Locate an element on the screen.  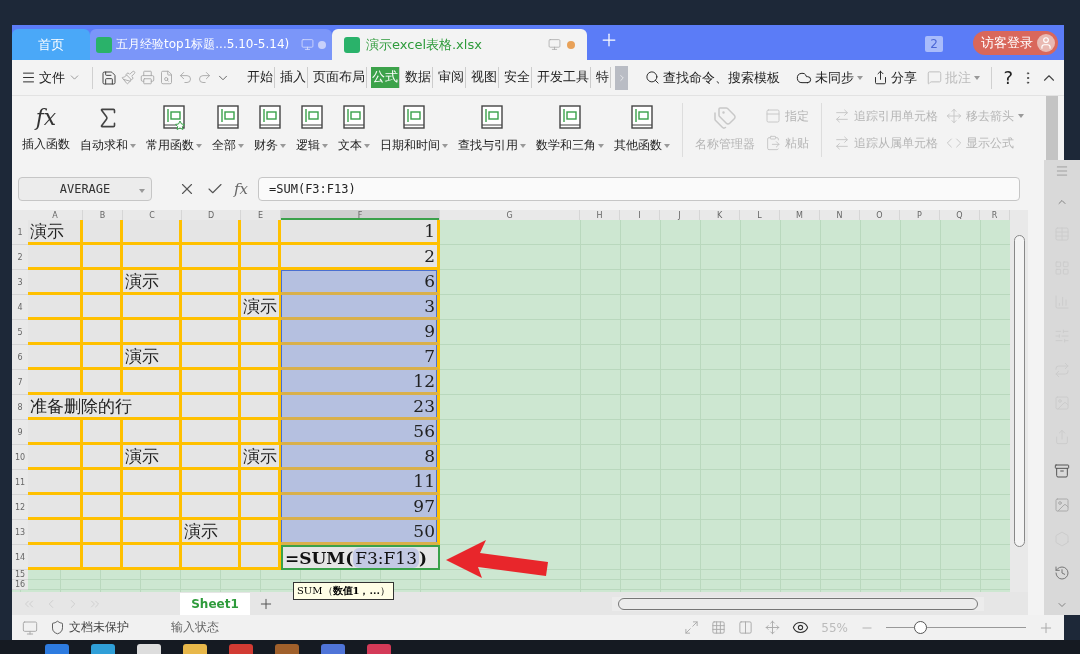
row-header: 10 is located at coordinates (20, 457).